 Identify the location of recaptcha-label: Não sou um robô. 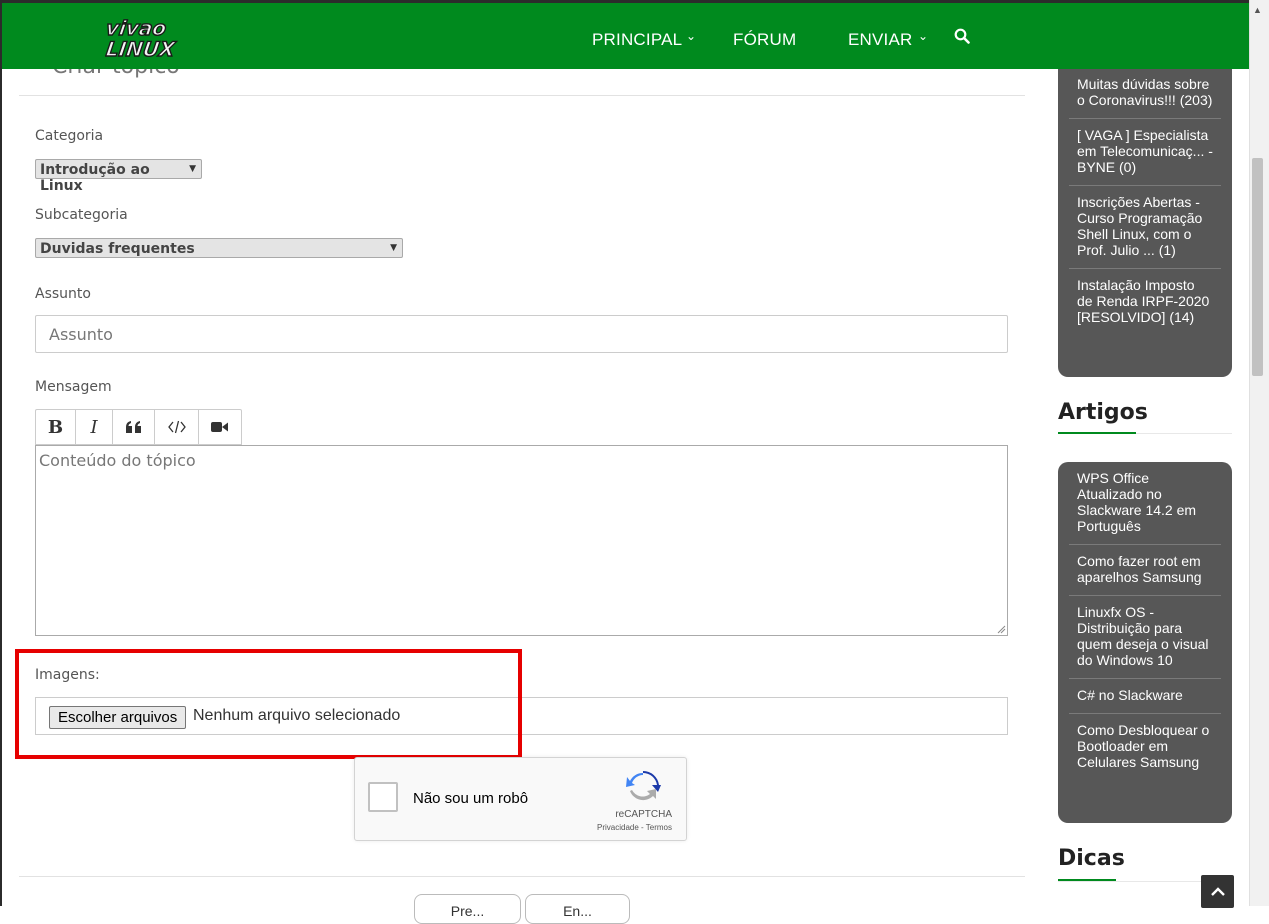
(471, 798).